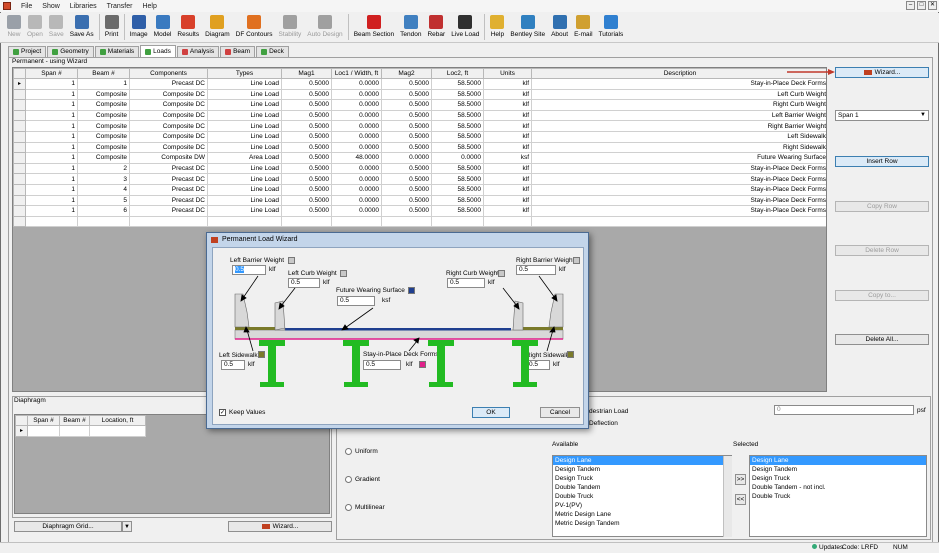 The height and width of the screenshot is (553, 939). I want to click on toolbar-about-button: About, so click(559, 27).